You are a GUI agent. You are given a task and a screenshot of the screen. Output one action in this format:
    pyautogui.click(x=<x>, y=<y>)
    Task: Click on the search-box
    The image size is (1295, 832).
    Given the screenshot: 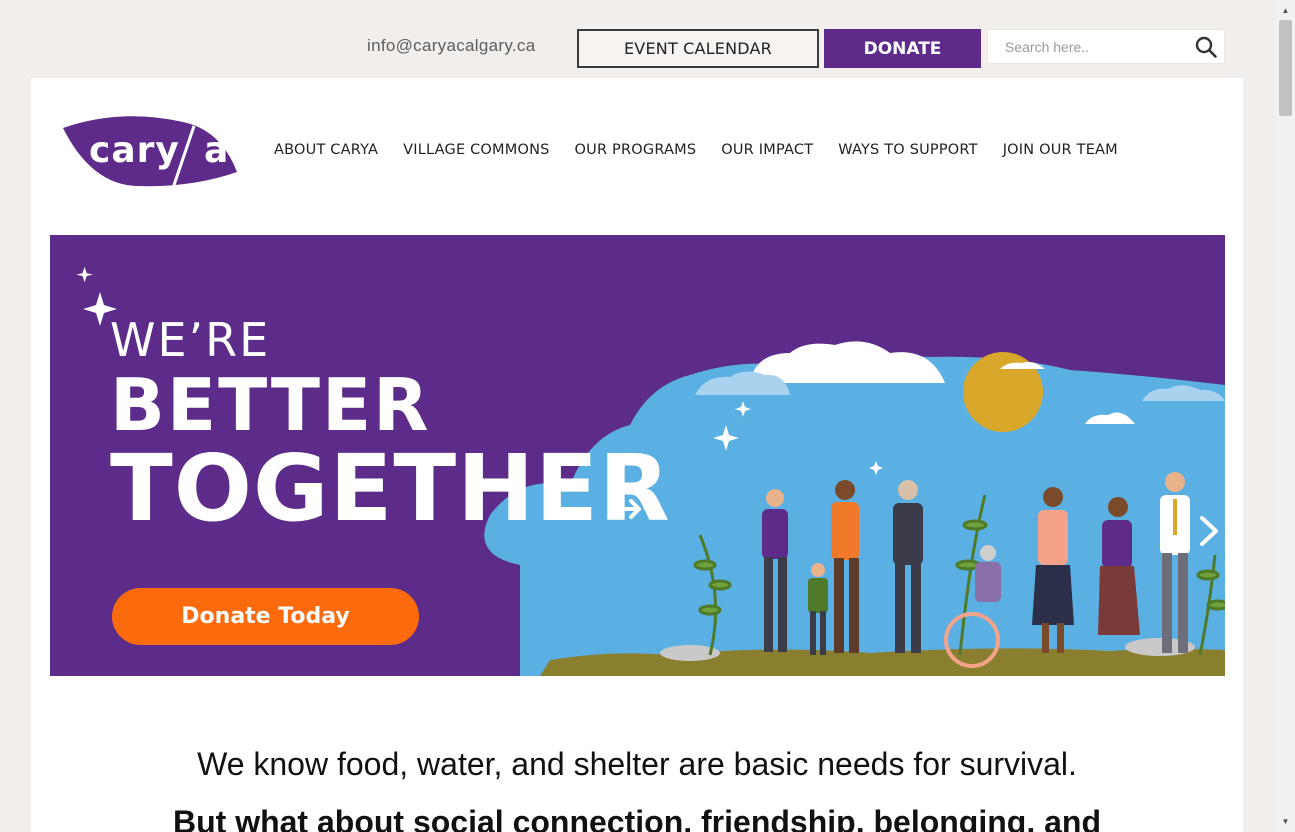 What is the action you would take?
    pyautogui.click(x=1106, y=46)
    